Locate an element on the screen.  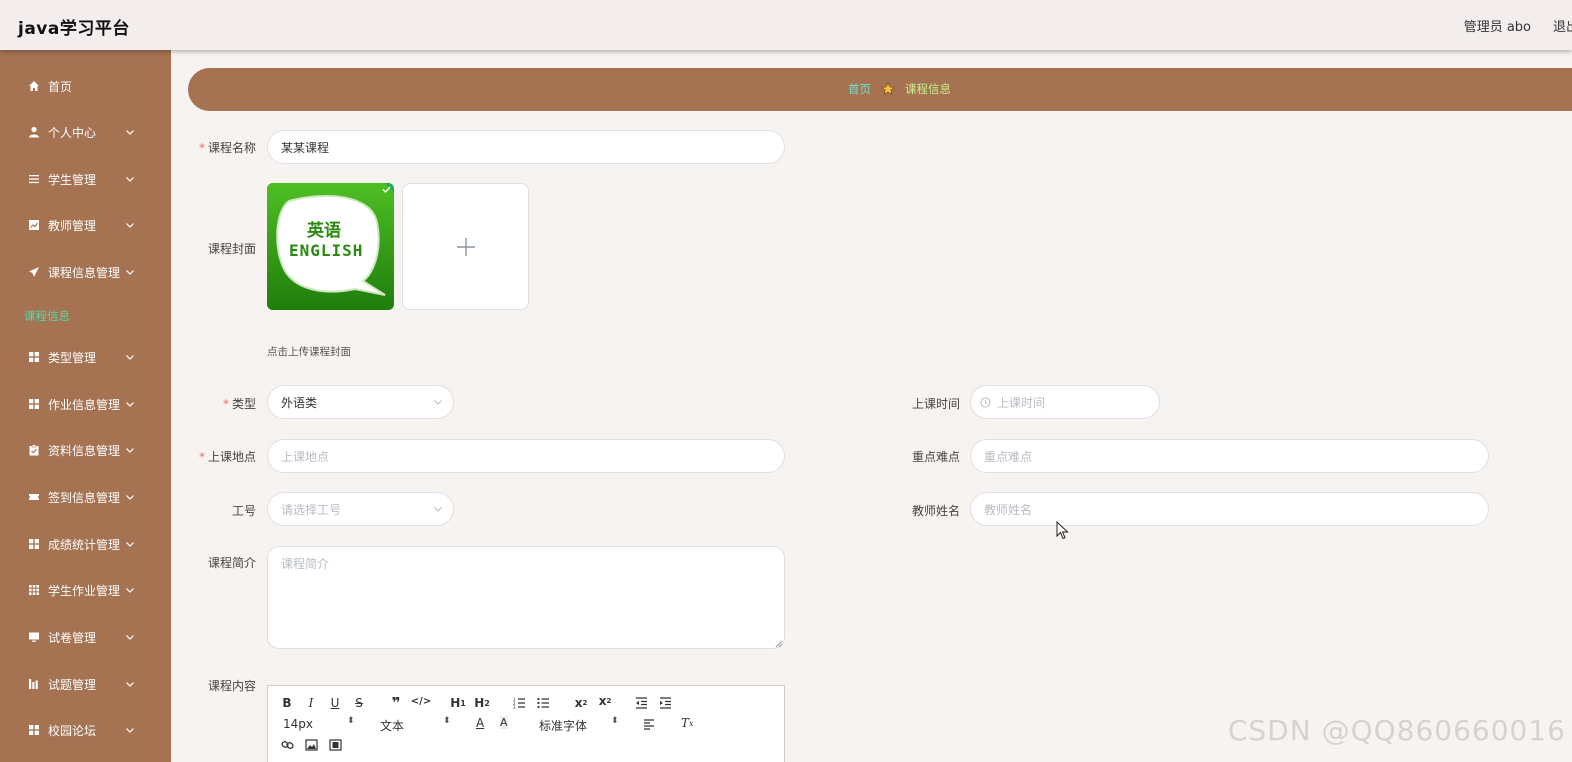
breadcrumb-home: 首页 is located at coordinates (859, 89).